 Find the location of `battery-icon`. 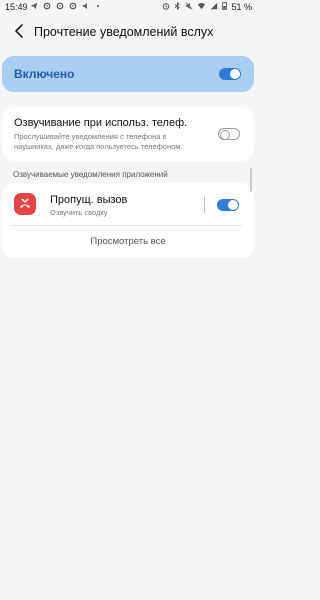

battery-icon is located at coordinates (225, 7).